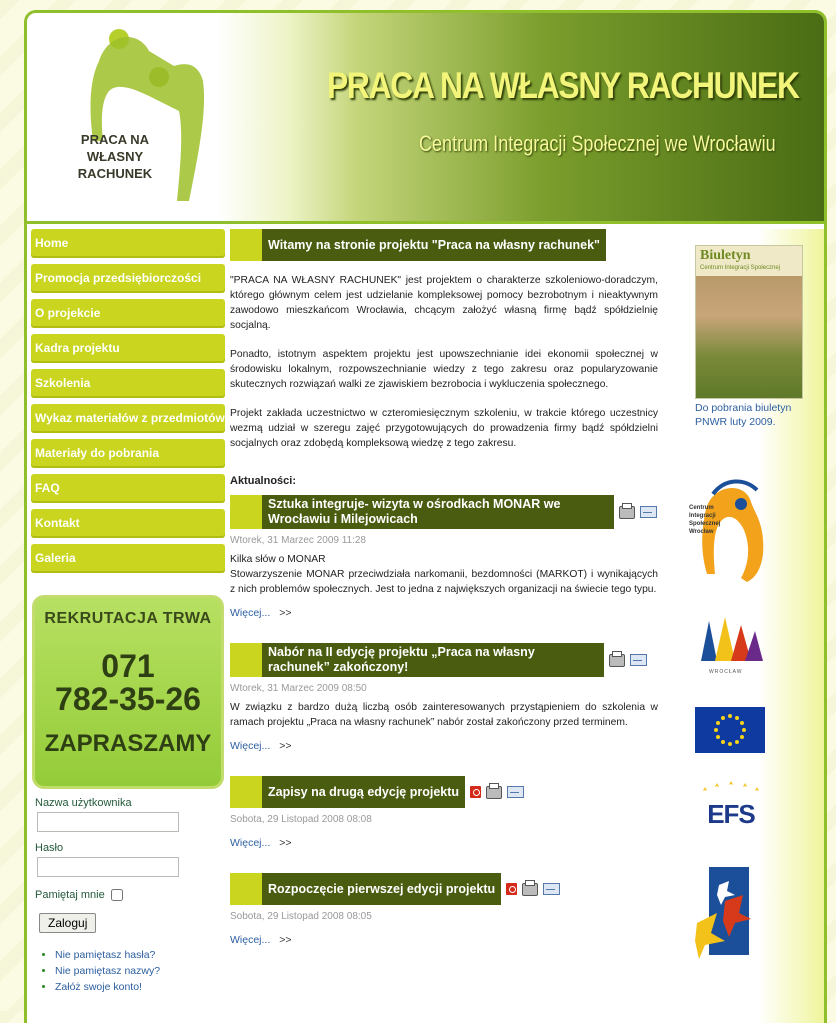 The width and height of the screenshot is (836, 1023). I want to click on menu-item-kontakt: Kontakt, so click(128, 523).